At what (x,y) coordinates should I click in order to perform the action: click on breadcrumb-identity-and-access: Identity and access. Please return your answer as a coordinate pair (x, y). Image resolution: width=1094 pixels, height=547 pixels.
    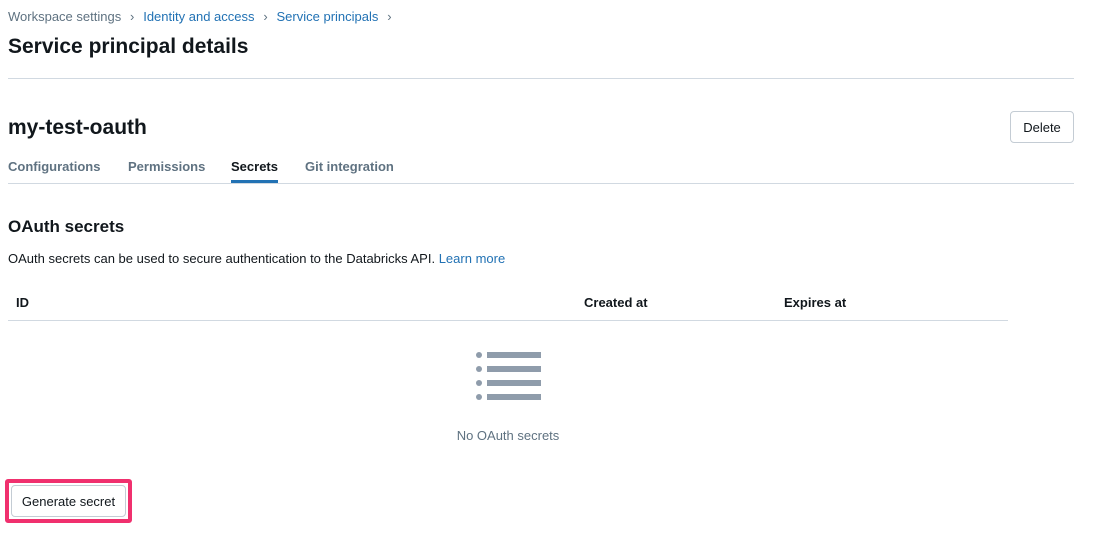
    Looking at the image, I should click on (198, 17).